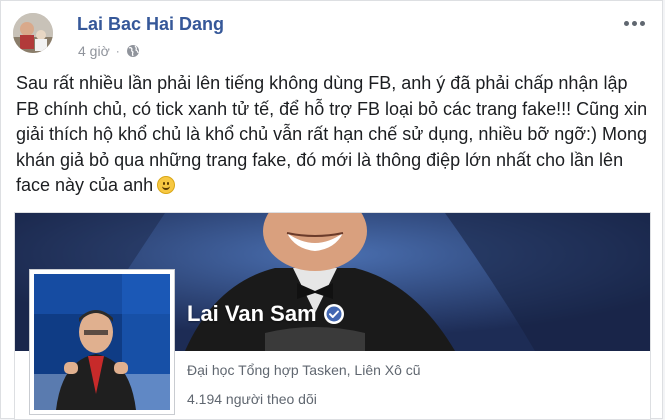 The image size is (665, 420). I want to click on page-profile-picture, so click(102, 342).